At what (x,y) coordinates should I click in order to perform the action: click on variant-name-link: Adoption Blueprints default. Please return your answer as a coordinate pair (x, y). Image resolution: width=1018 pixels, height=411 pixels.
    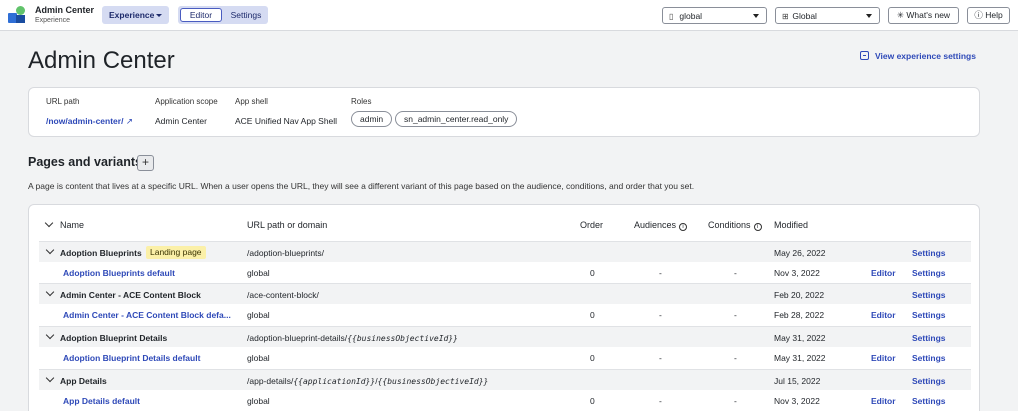
    Looking at the image, I should click on (119, 273).